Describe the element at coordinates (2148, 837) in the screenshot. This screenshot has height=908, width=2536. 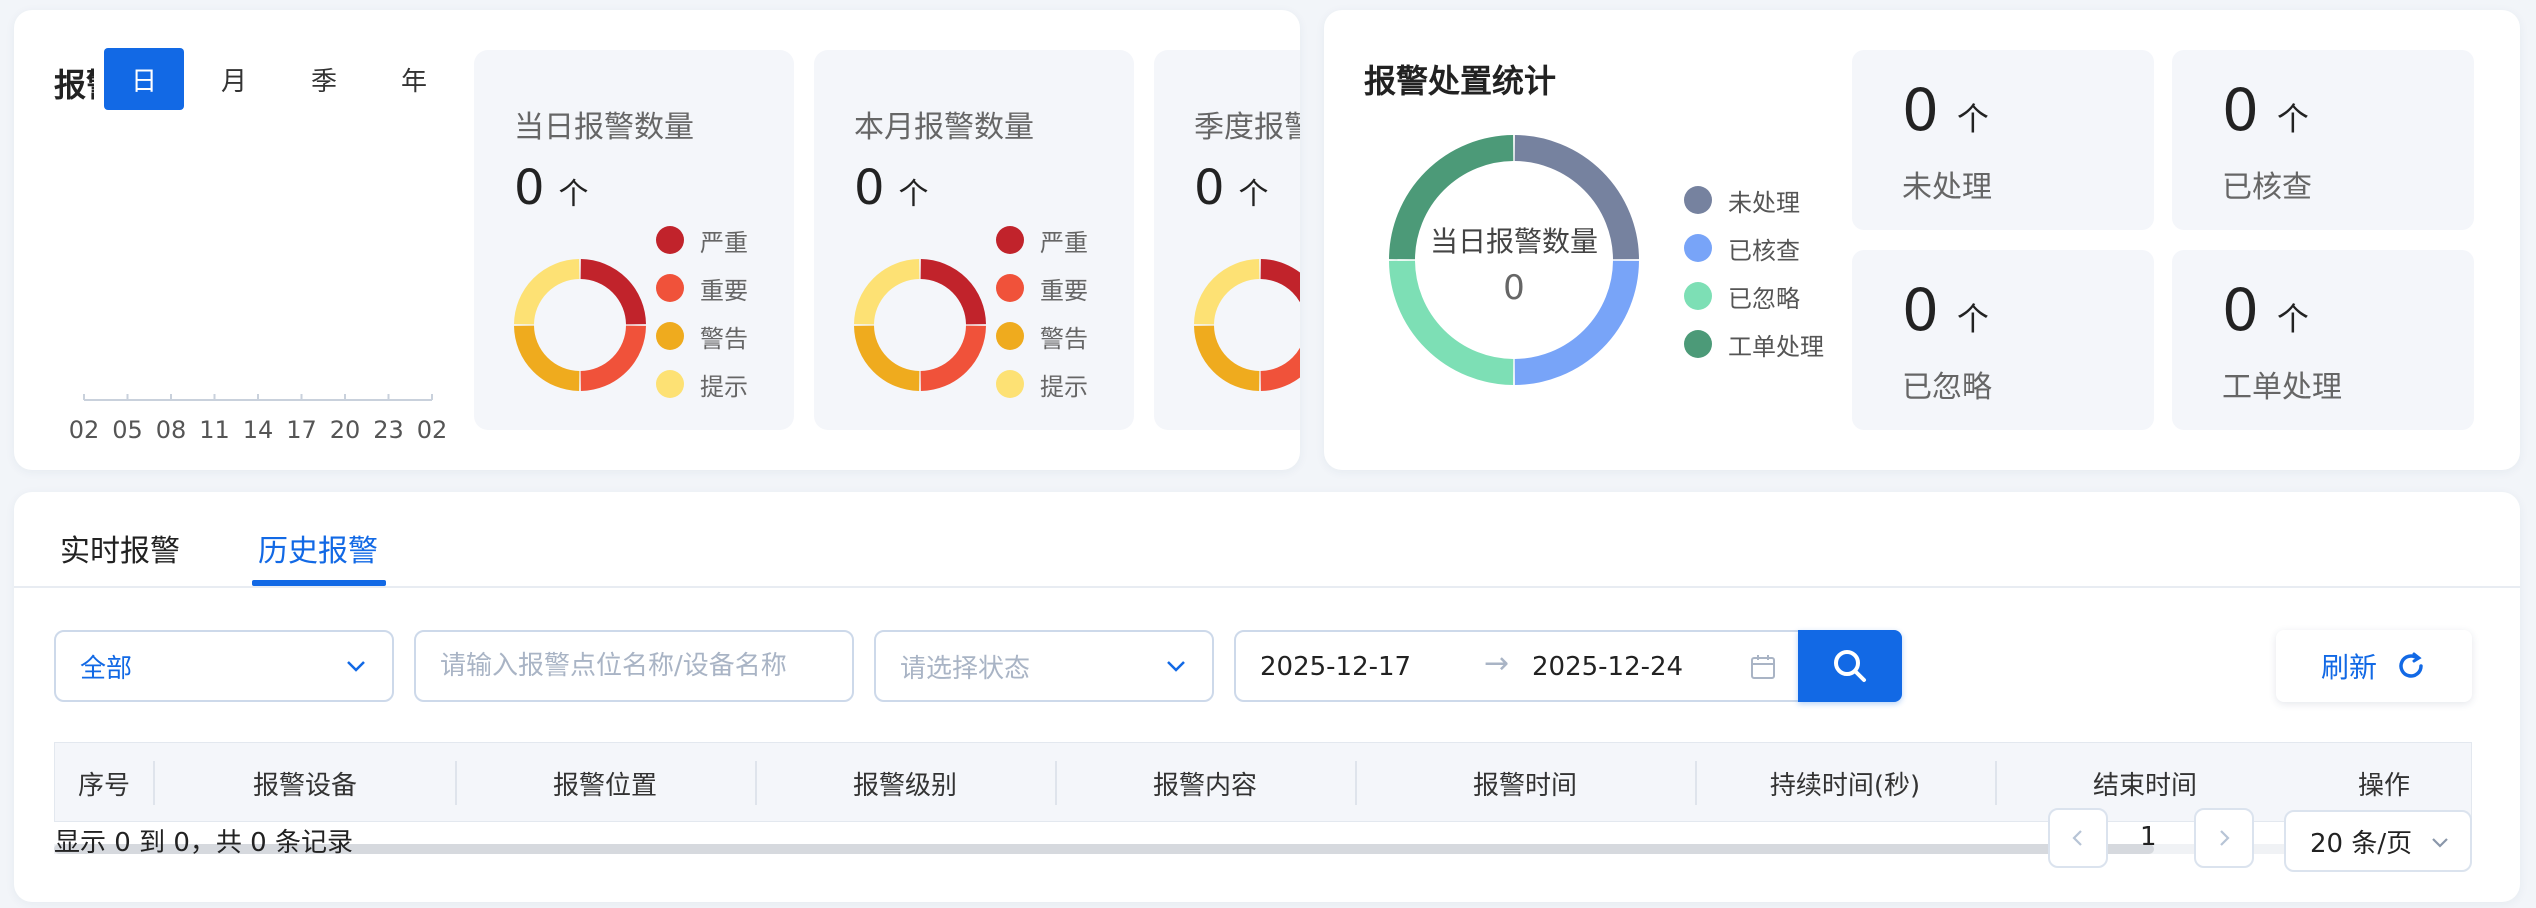
I see `current-page: 1` at that location.